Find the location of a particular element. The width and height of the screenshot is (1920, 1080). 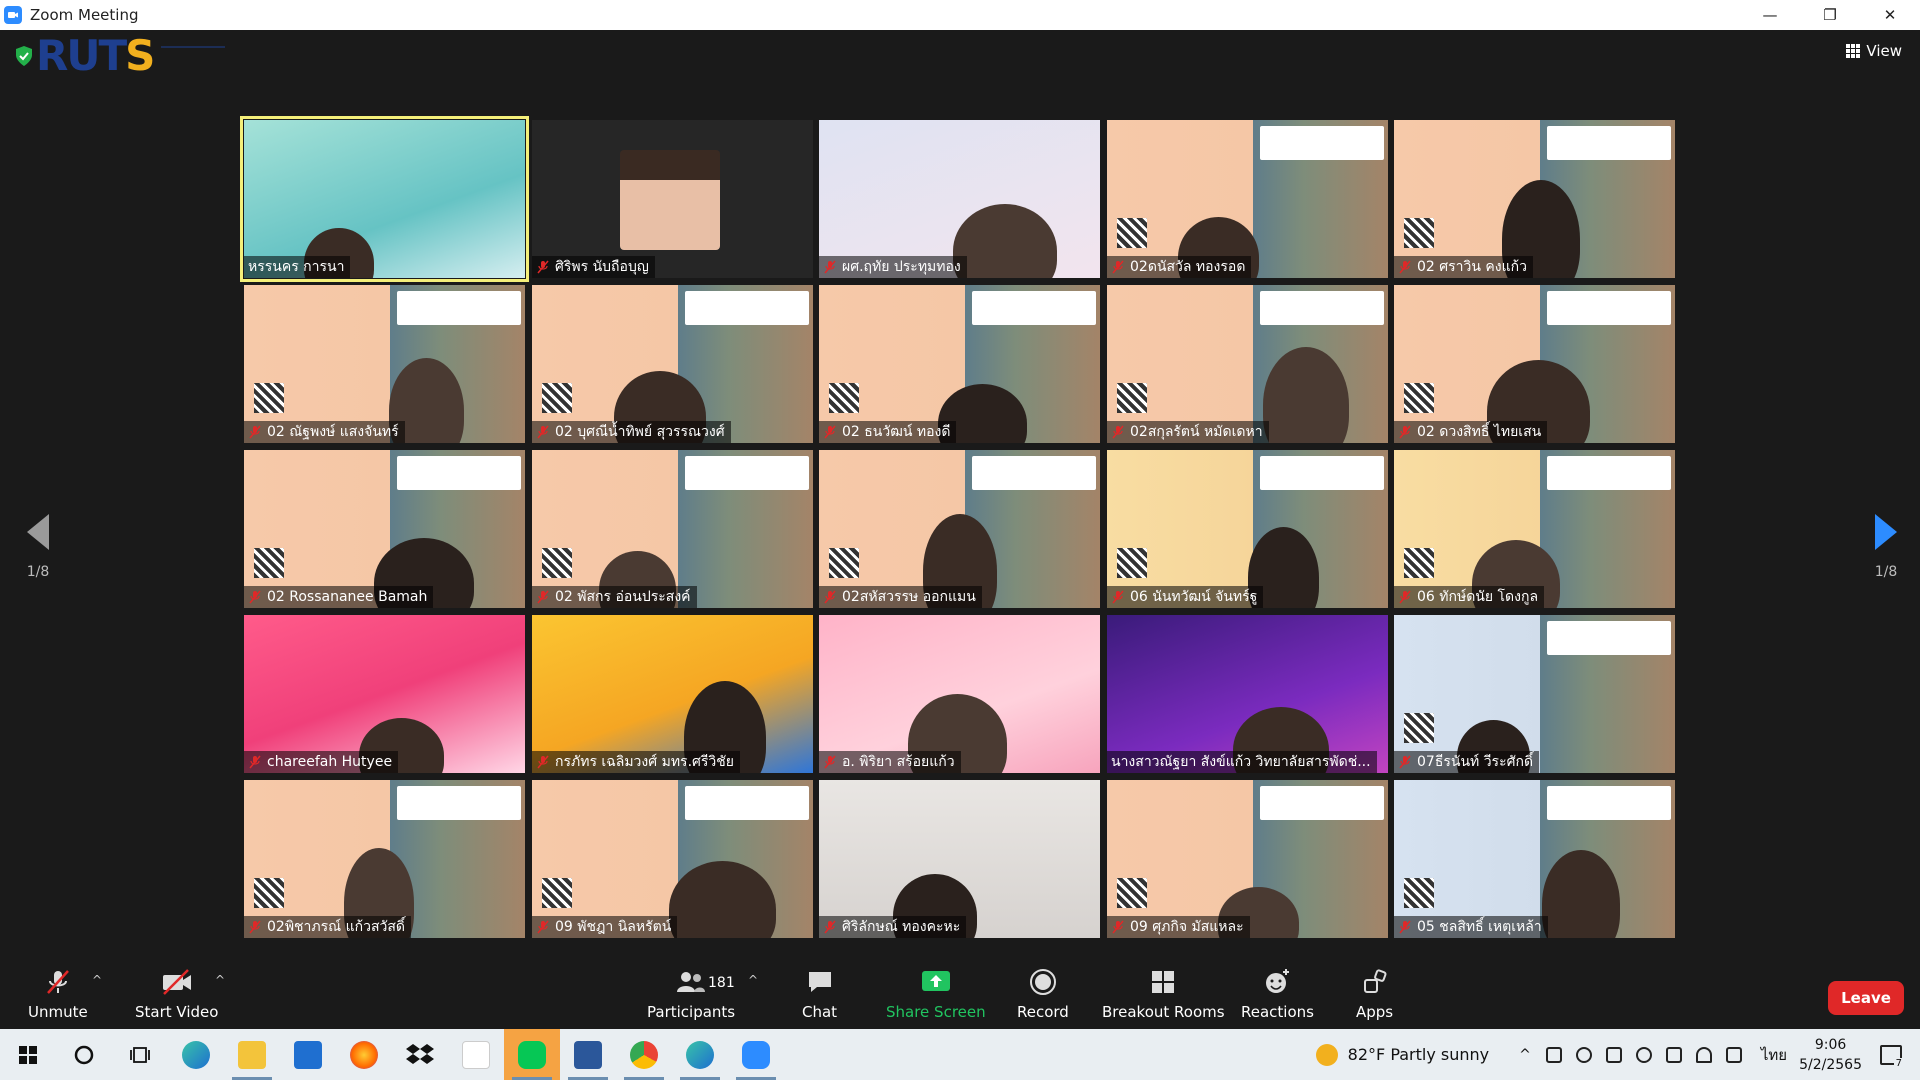

right-arrow-icon is located at coordinates (1886, 532).